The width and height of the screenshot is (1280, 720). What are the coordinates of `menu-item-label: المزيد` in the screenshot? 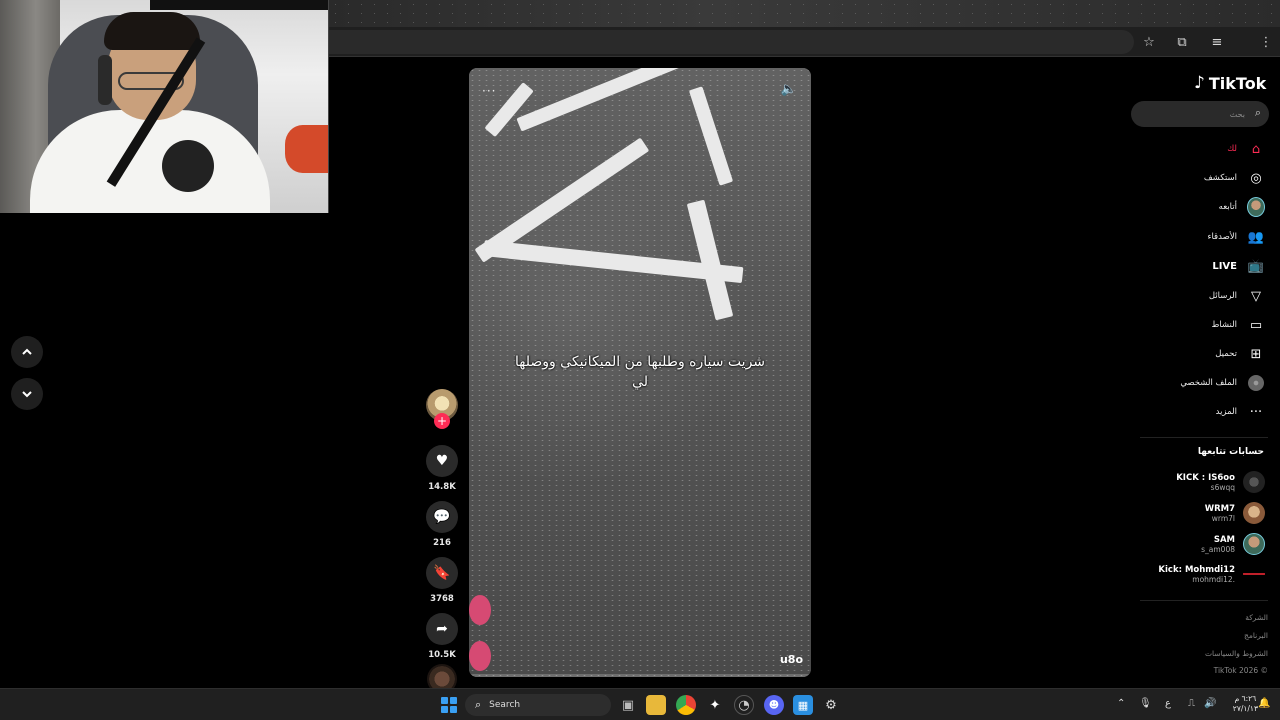 It's located at (1226, 412).